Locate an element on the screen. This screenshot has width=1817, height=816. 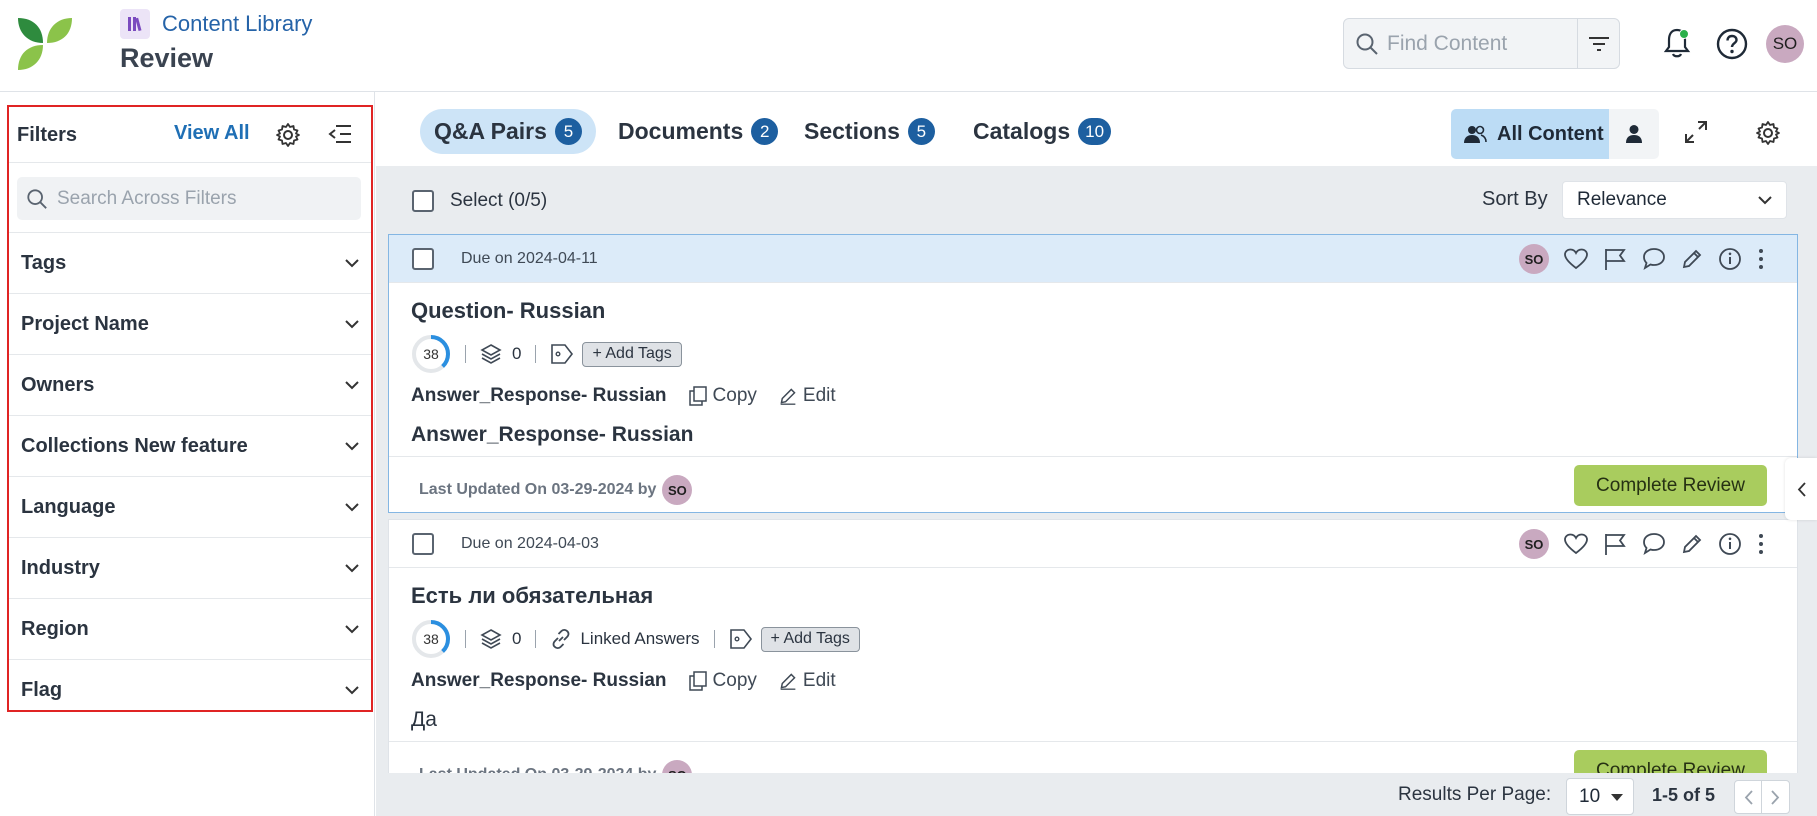
sort-by-label: Sort By is located at coordinates (1515, 199).